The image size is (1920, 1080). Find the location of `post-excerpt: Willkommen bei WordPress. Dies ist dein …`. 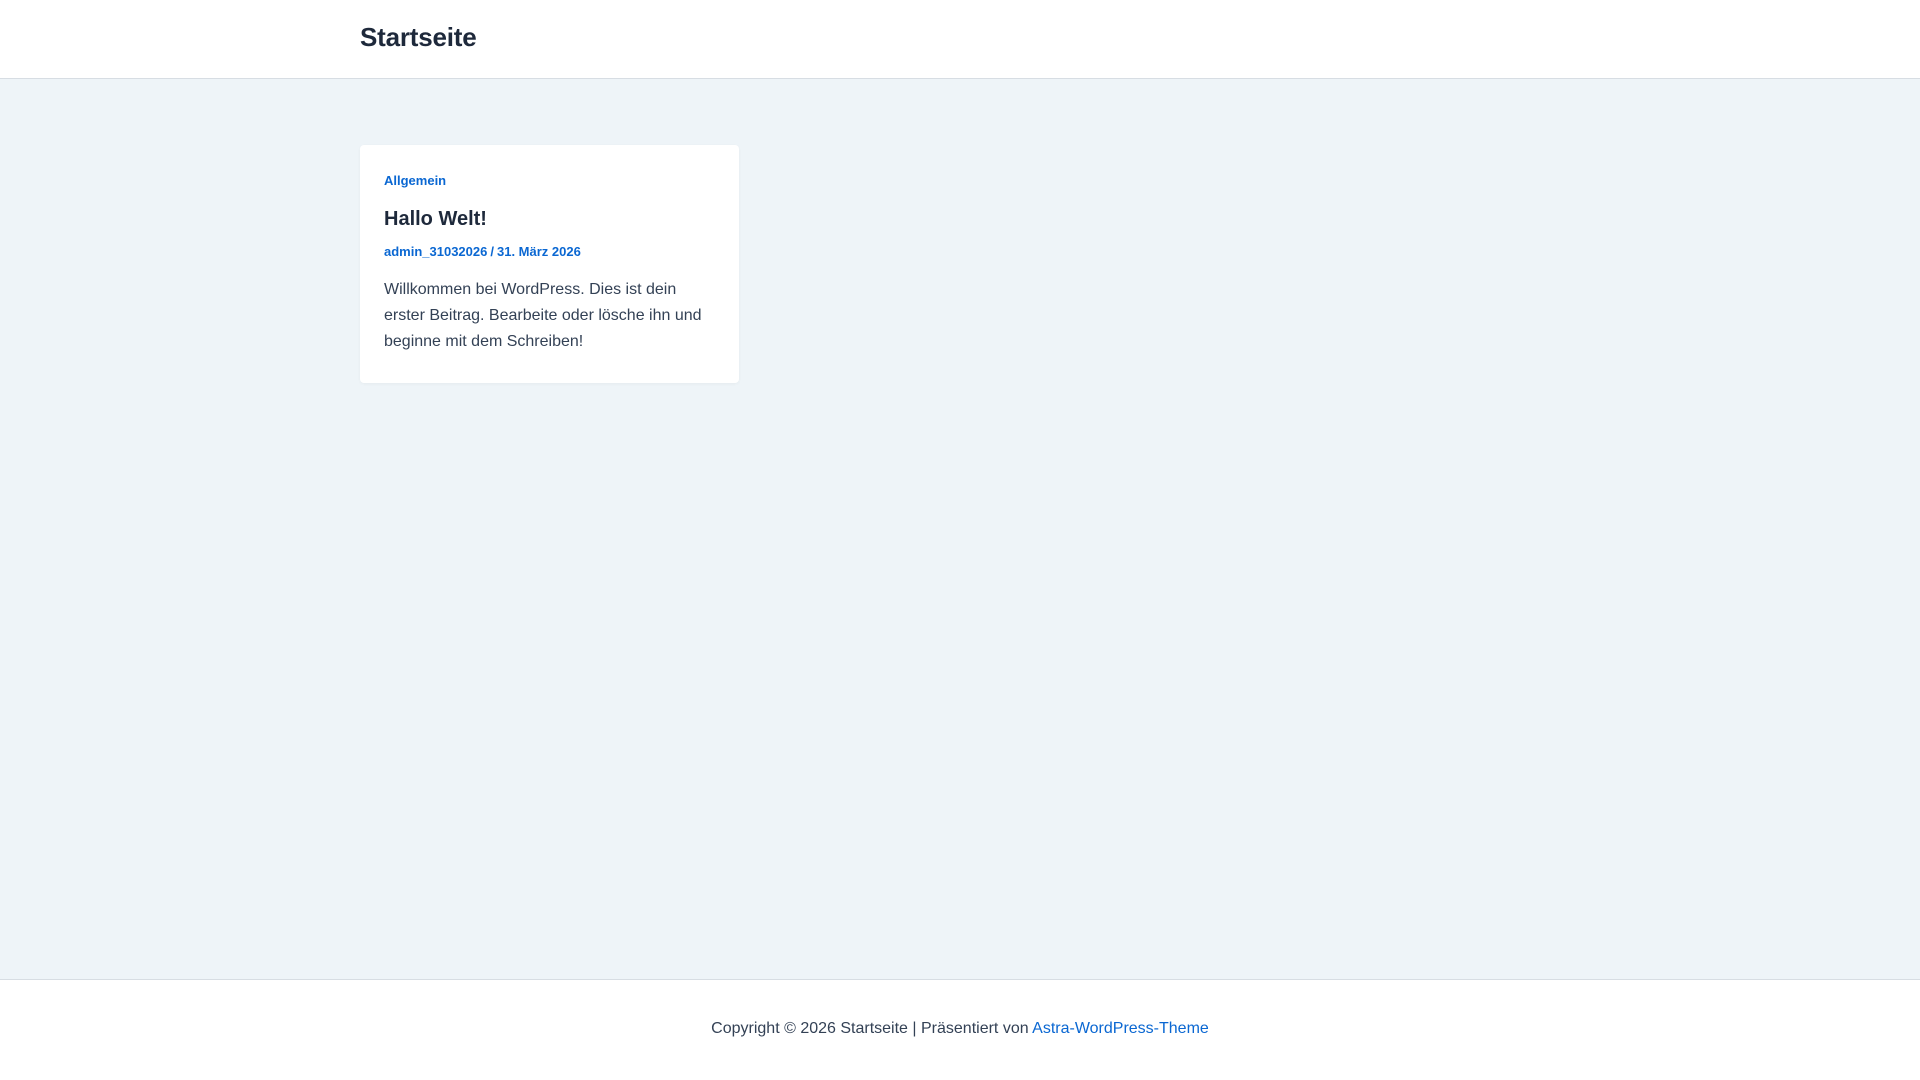

post-excerpt: Willkommen bei WordPress. Dies ist dein … is located at coordinates (543, 315).